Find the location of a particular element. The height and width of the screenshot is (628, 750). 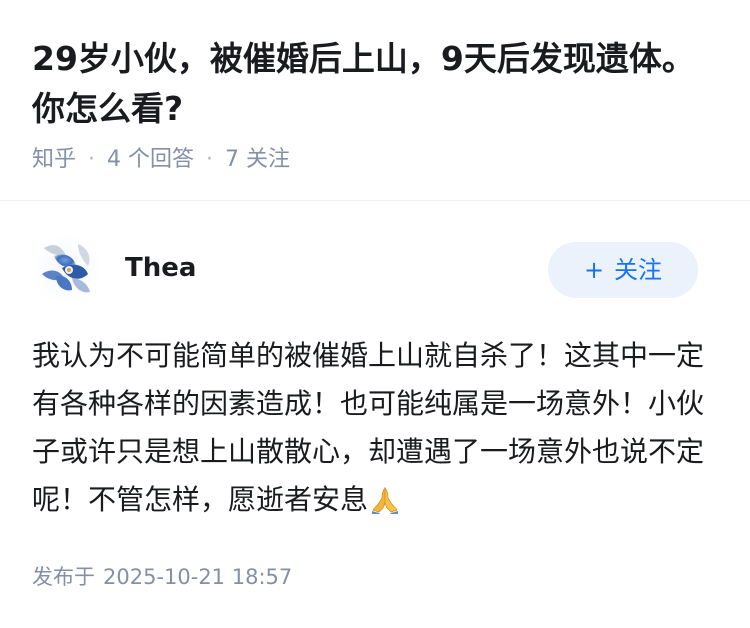

question-meta: 知乎 · 4 个回答 · 7 关注 is located at coordinates (161, 160).